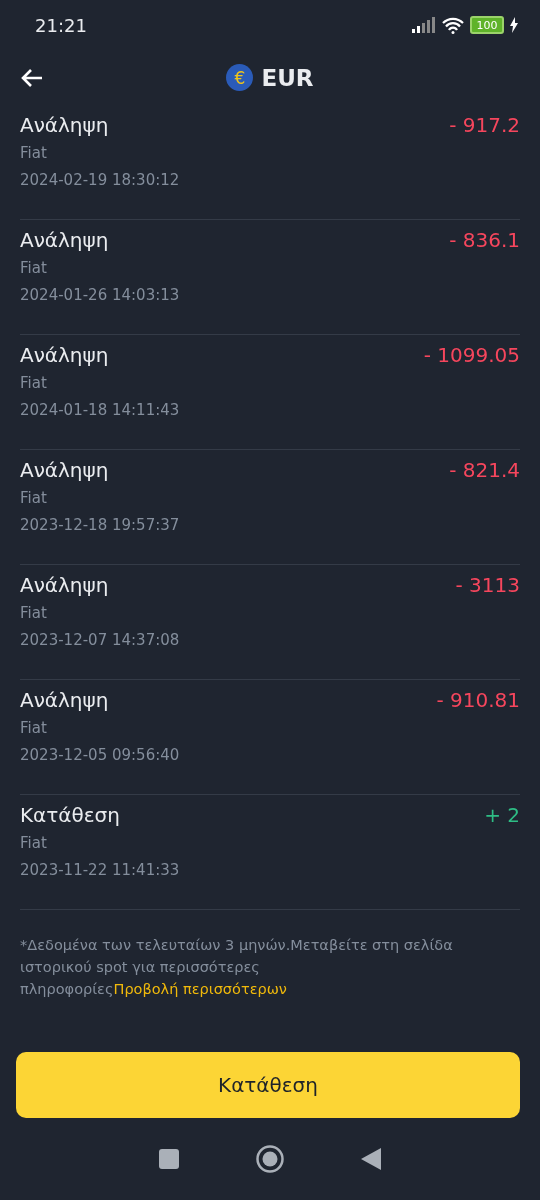 The image size is (540, 1200). I want to click on page-title: EUR, so click(287, 77).